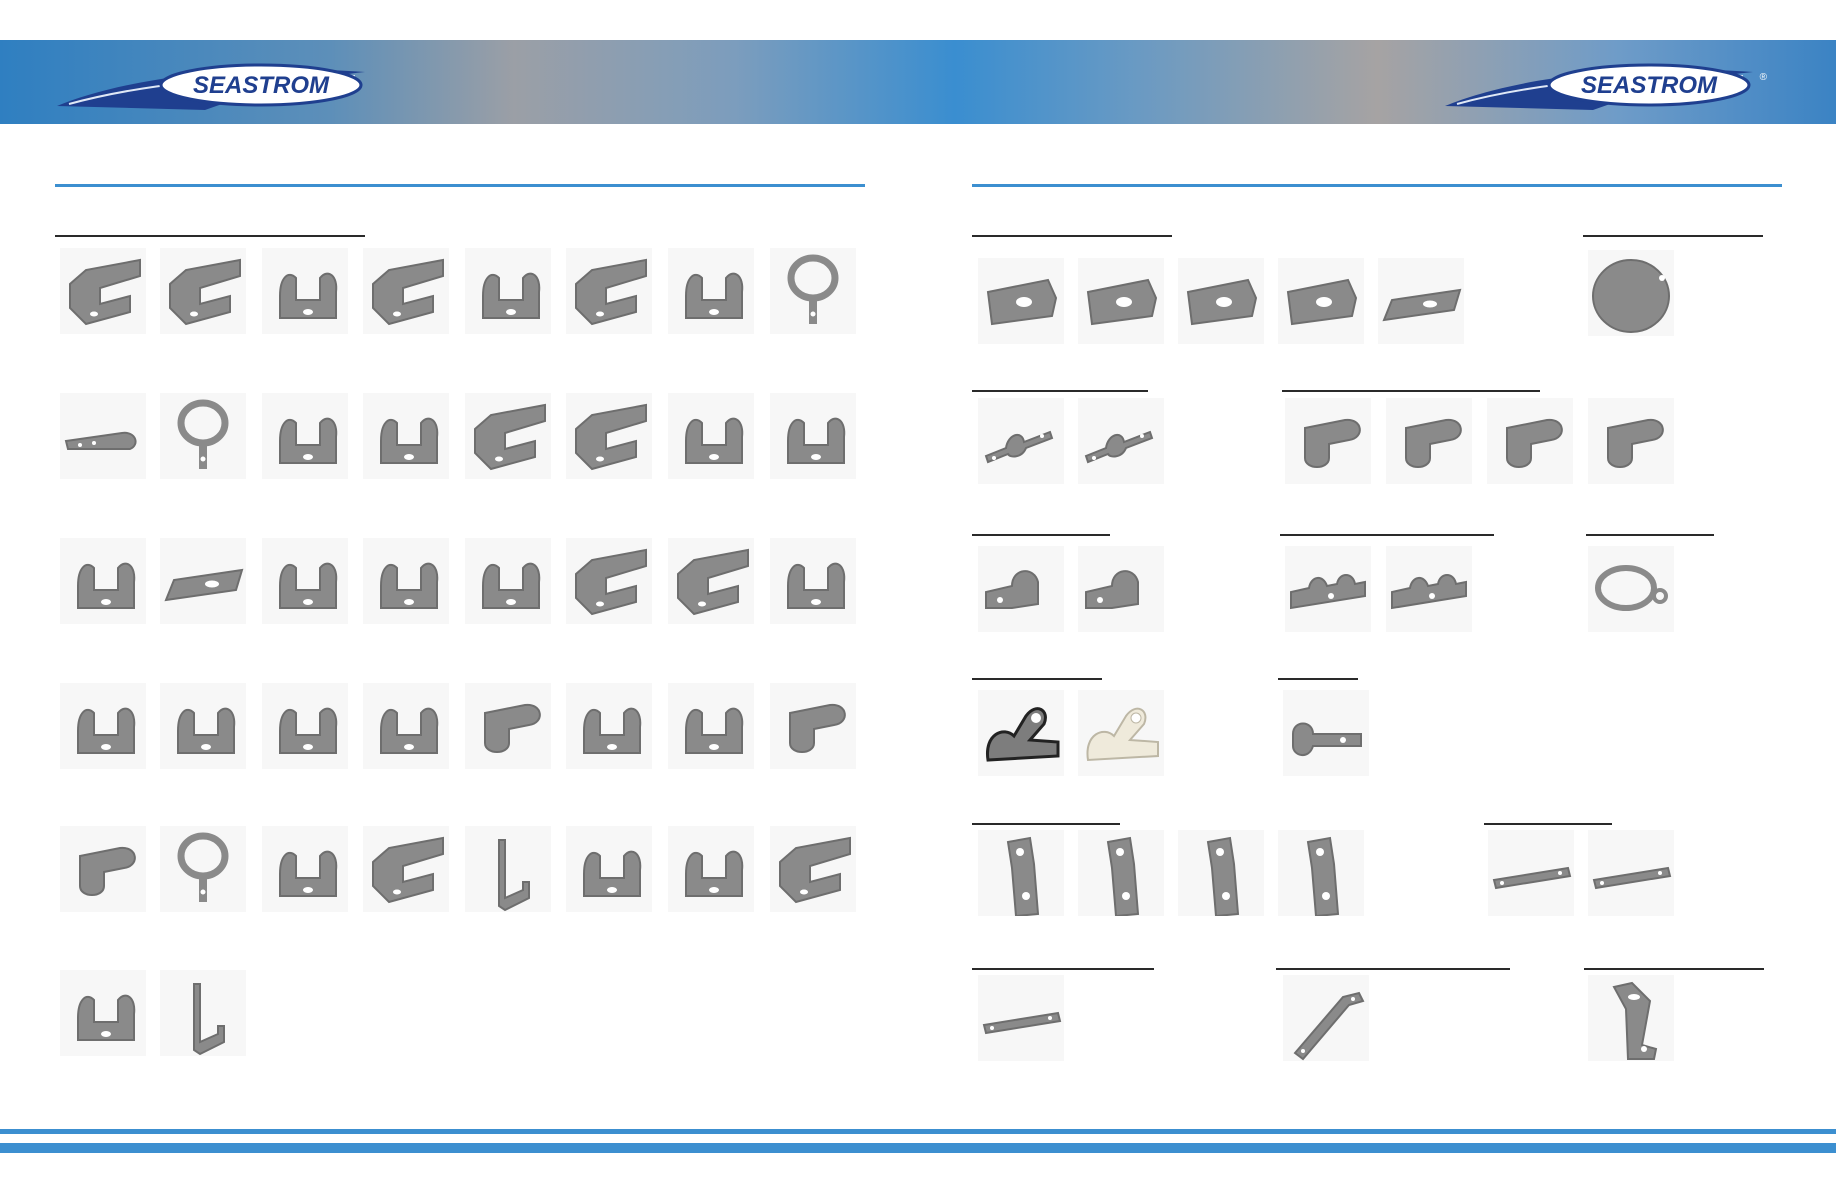 This screenshot has width=1836, height=1188. What do you see at coordinates (1631, 296) in the screenshot?
I see `round-tag-icon` at bounding box center [1631, 296].